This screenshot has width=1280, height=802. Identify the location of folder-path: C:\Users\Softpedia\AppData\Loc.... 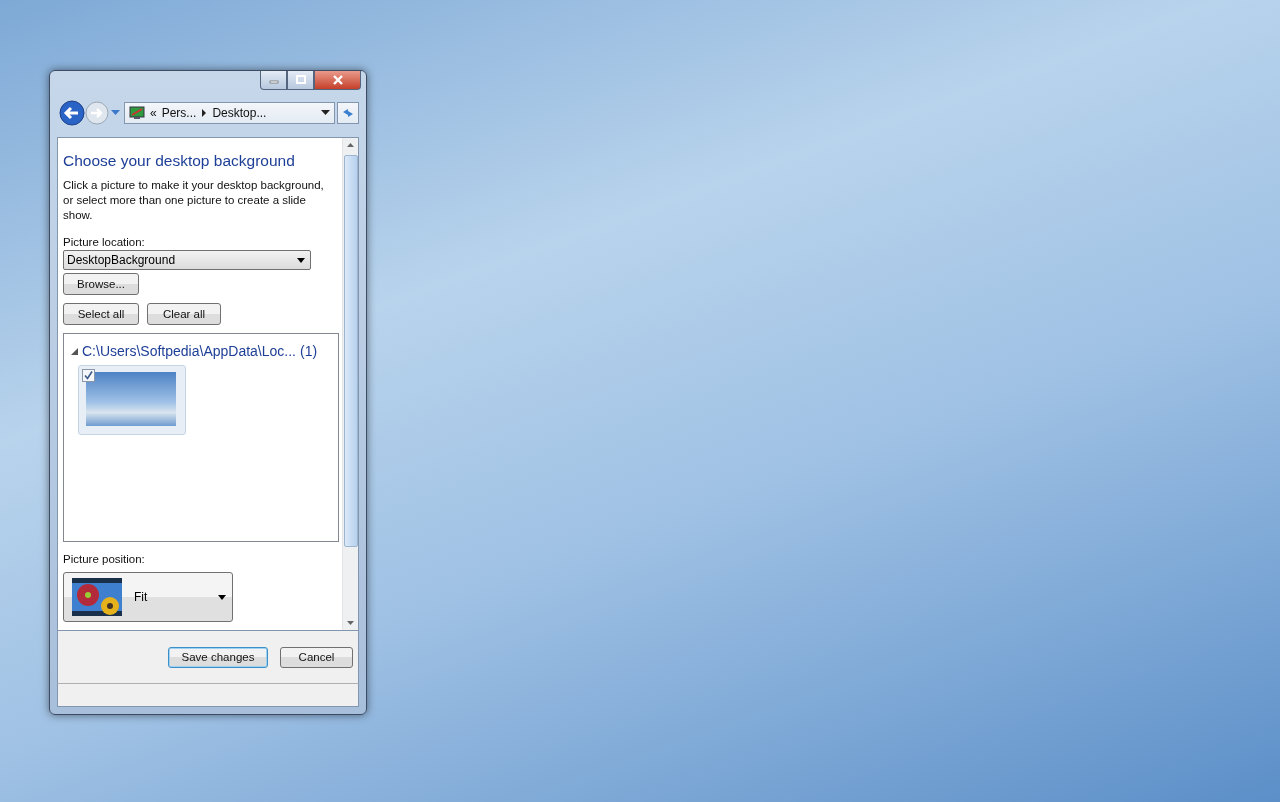
(189, 351).